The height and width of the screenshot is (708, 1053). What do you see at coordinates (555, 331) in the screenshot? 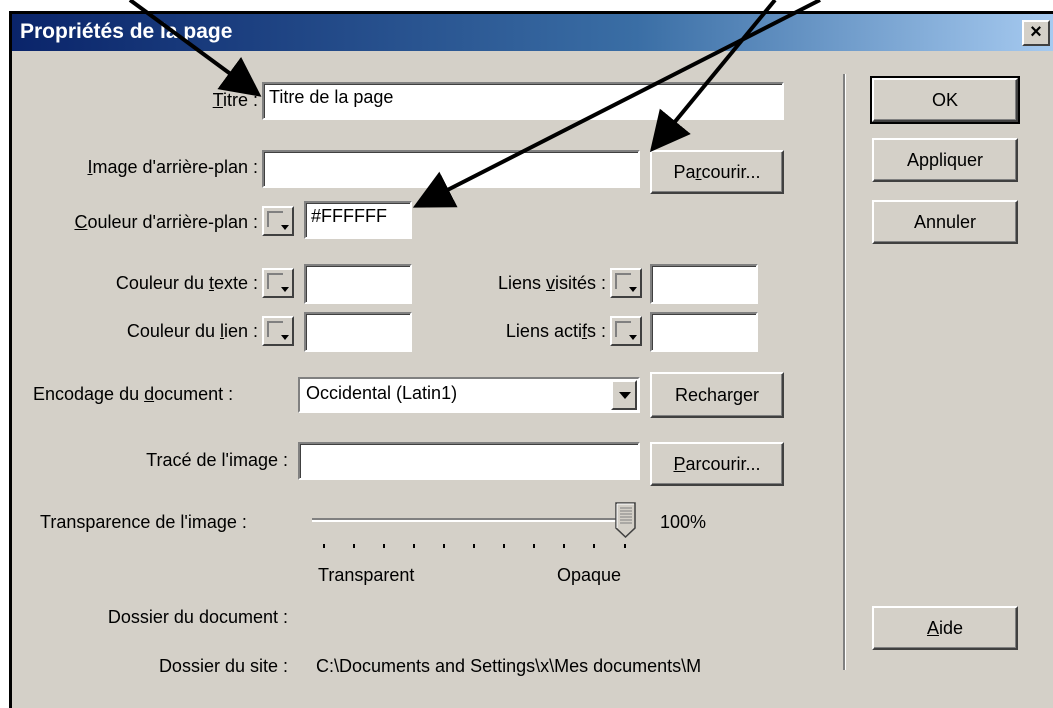
I see `active-links-label: Liens actifs :` at bounding box center [555, 331].